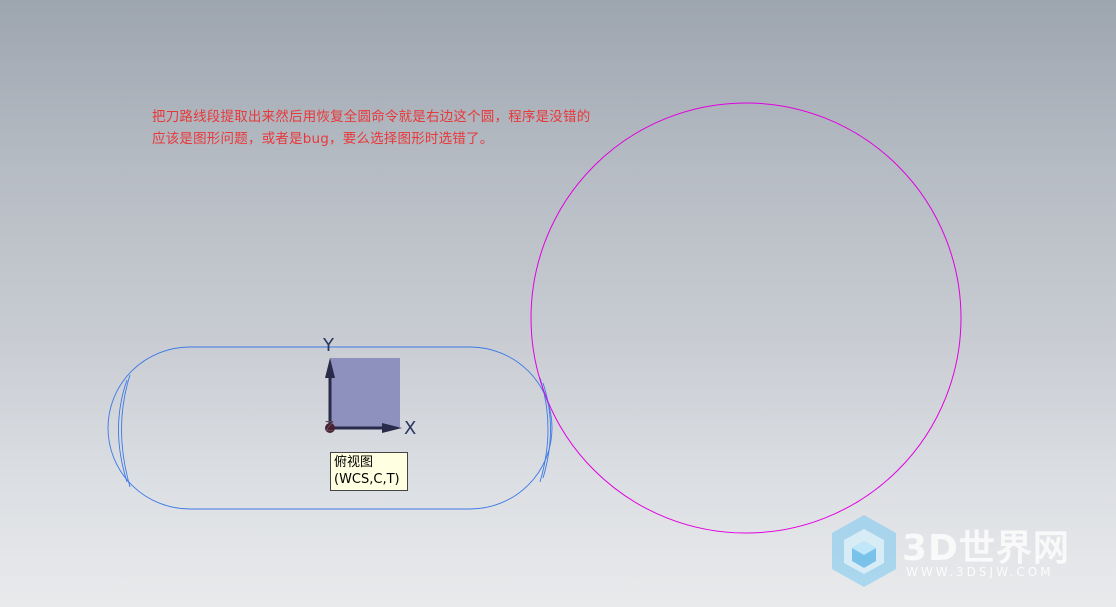  I want to click on watermark-logo: 3D世界网 WWW.3DSJW.COM, so click(959, 552).